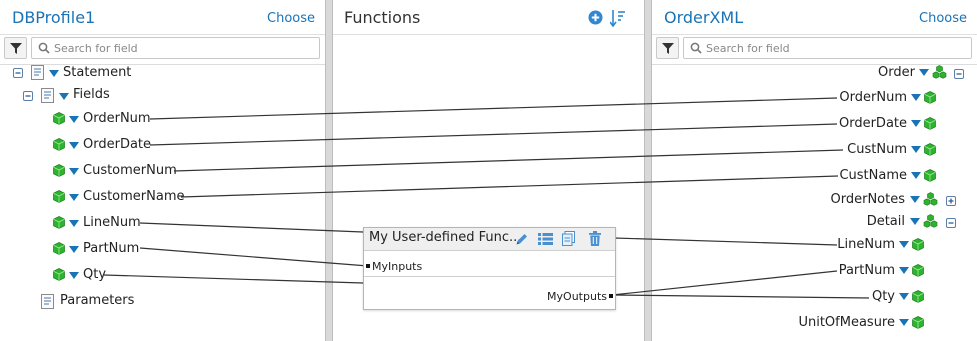 The height and width of the screenshot is (341, 977). Describe the element at coordinates (814, 73) in the screenshot. I see `target-group-order: Order` at that location.